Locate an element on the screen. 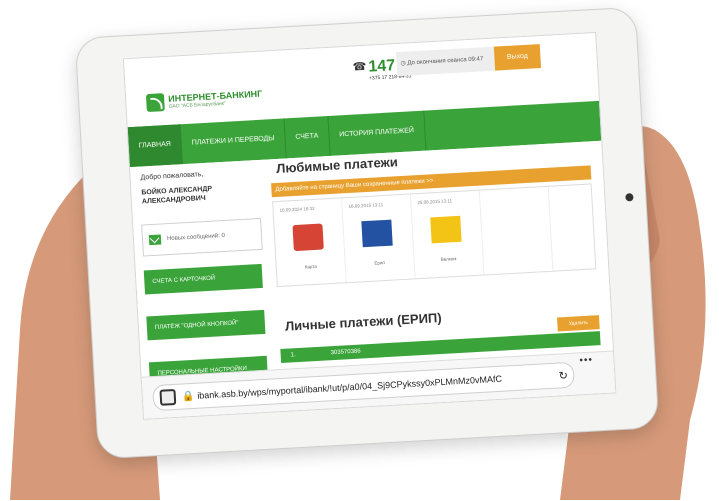 This screenshot has height=501, width=719. card-date: 25.08.2015 13:11 is located at coordinates (435, 202).